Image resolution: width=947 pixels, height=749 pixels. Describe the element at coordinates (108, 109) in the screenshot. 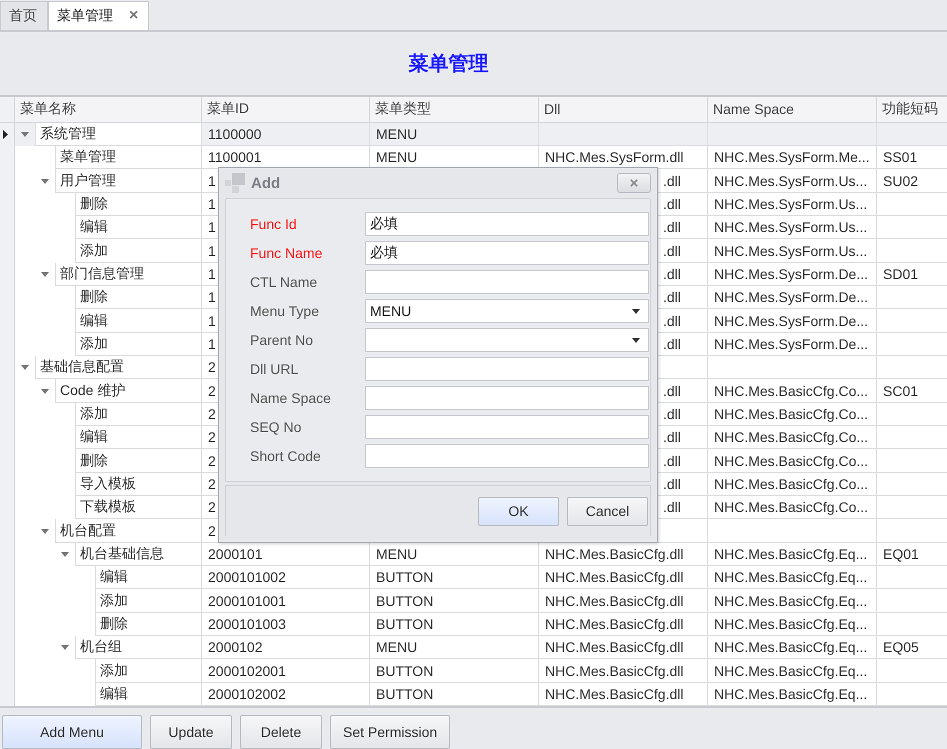

I see `column-header: 菜单名称` at that location.